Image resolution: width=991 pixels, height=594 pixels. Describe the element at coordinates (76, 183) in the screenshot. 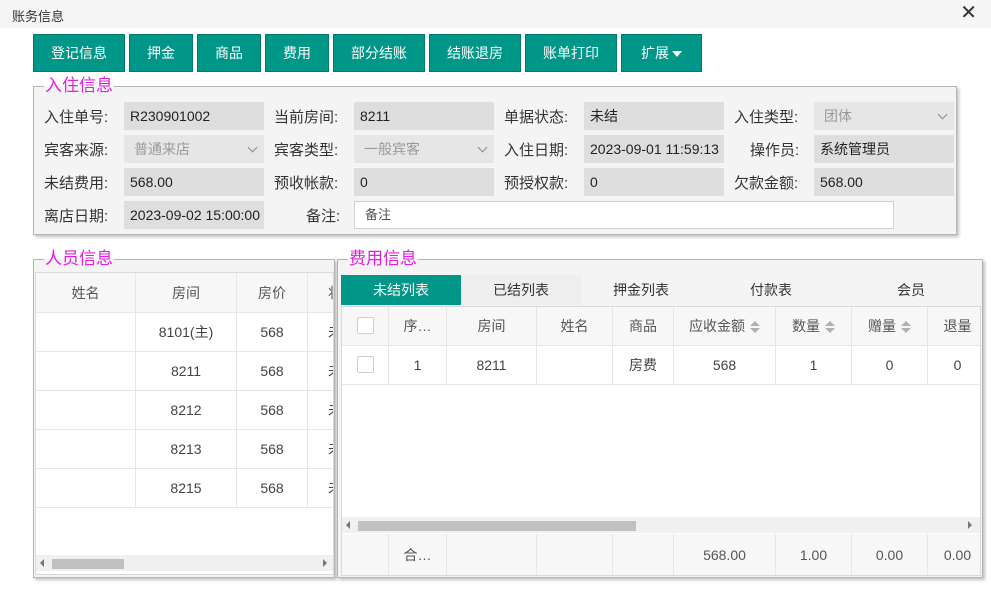

I see `unsettled-label: 未结费用:` at that location.